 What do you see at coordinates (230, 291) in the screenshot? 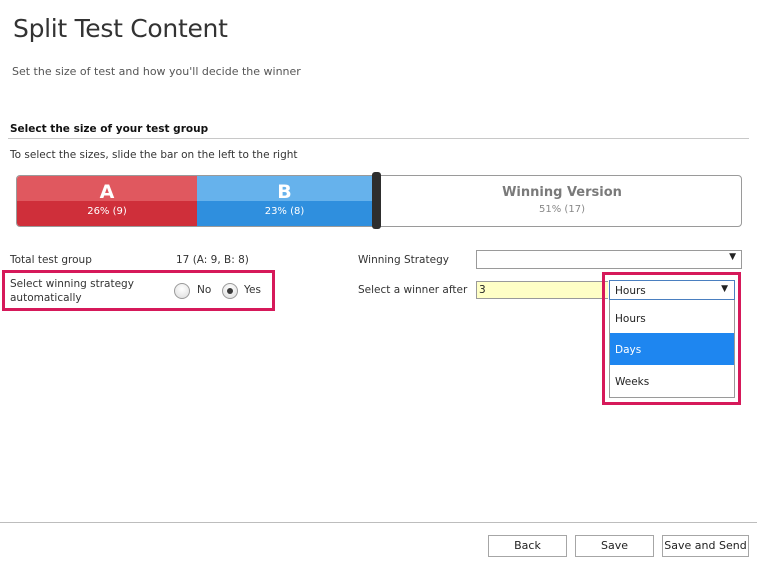
I see `auto-strategy-yes-radio` at bounding box center [230, 291].